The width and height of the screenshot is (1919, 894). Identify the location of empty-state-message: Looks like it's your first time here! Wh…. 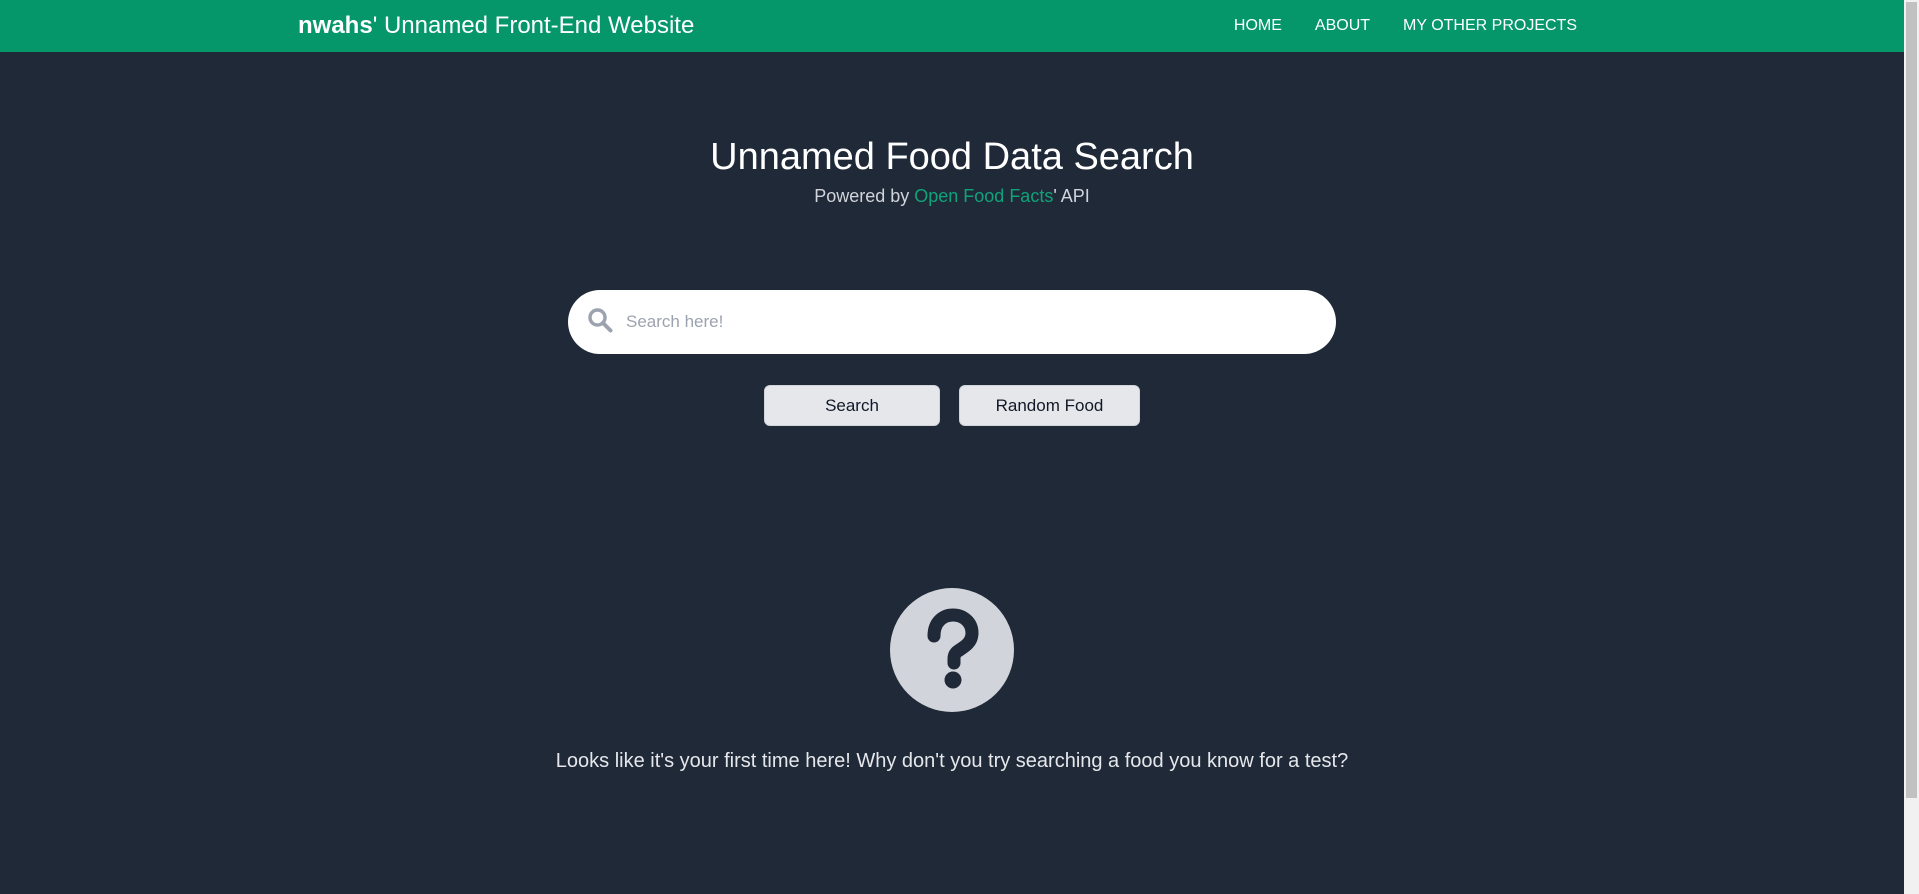
(952, 761).